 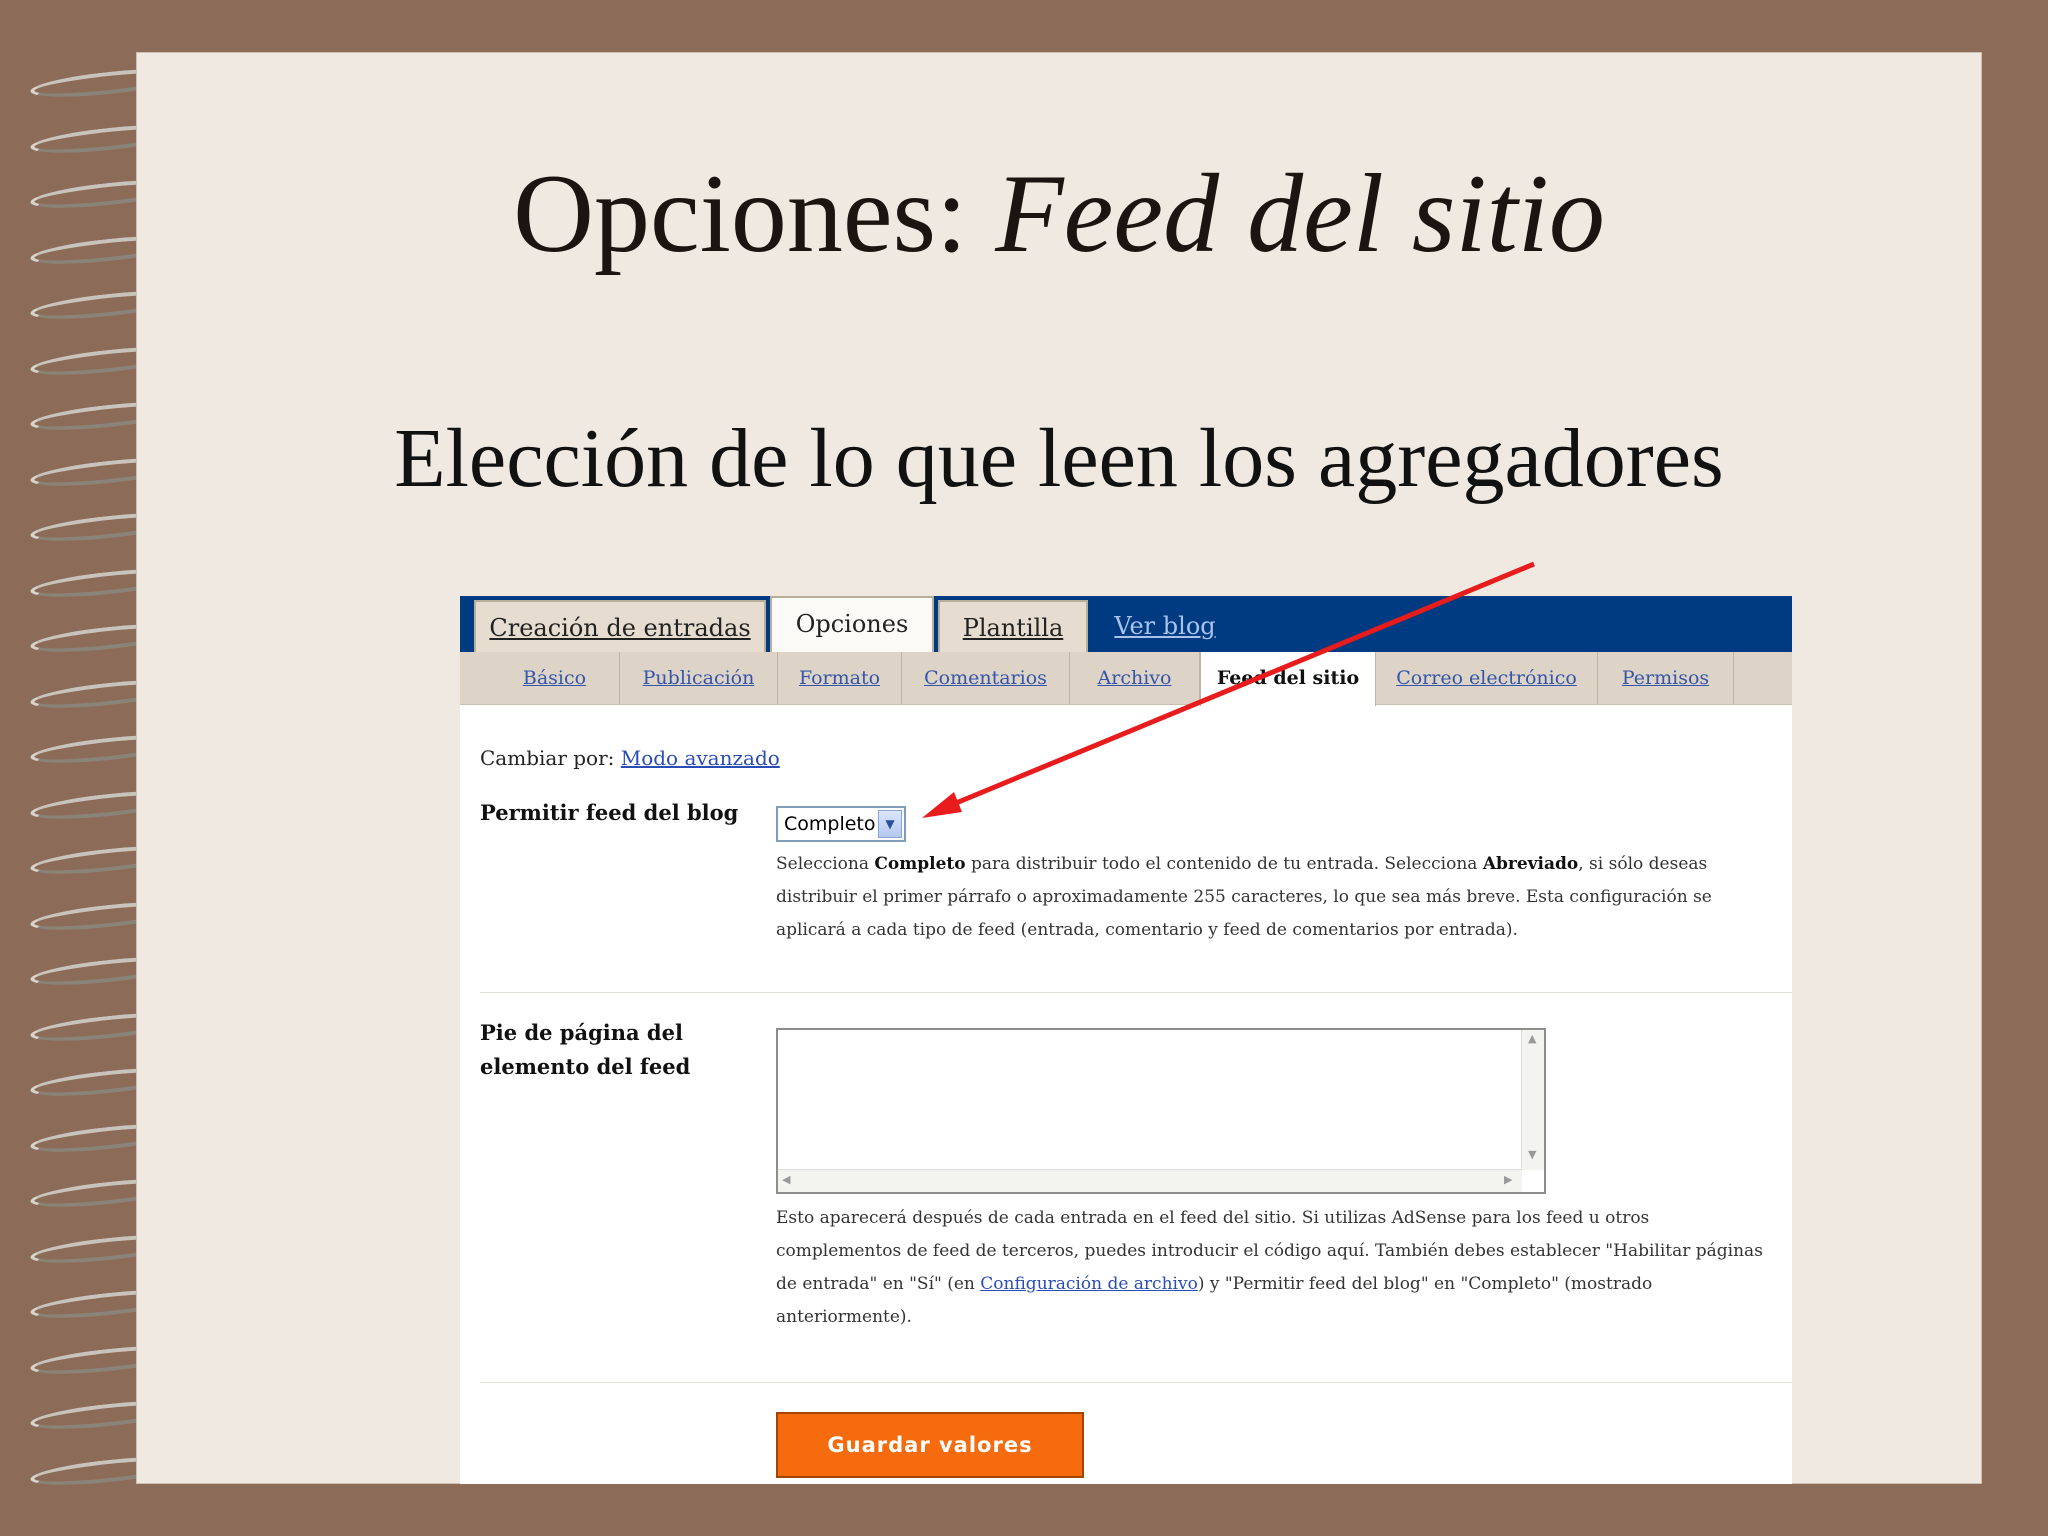 I want to click on archive-settings-link: Configuración de archivo, so click(x=1089, y=1284).